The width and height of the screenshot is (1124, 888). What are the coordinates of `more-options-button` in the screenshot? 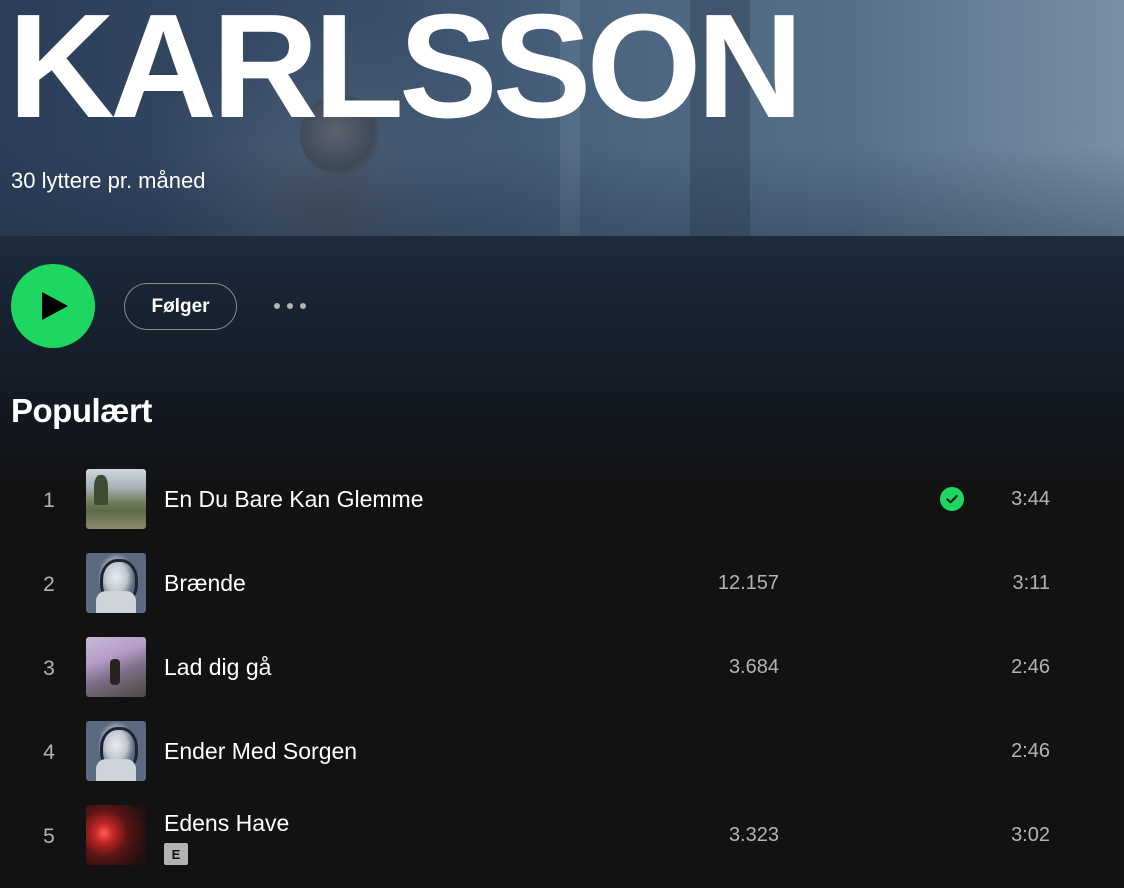 It's located at (290, 306).